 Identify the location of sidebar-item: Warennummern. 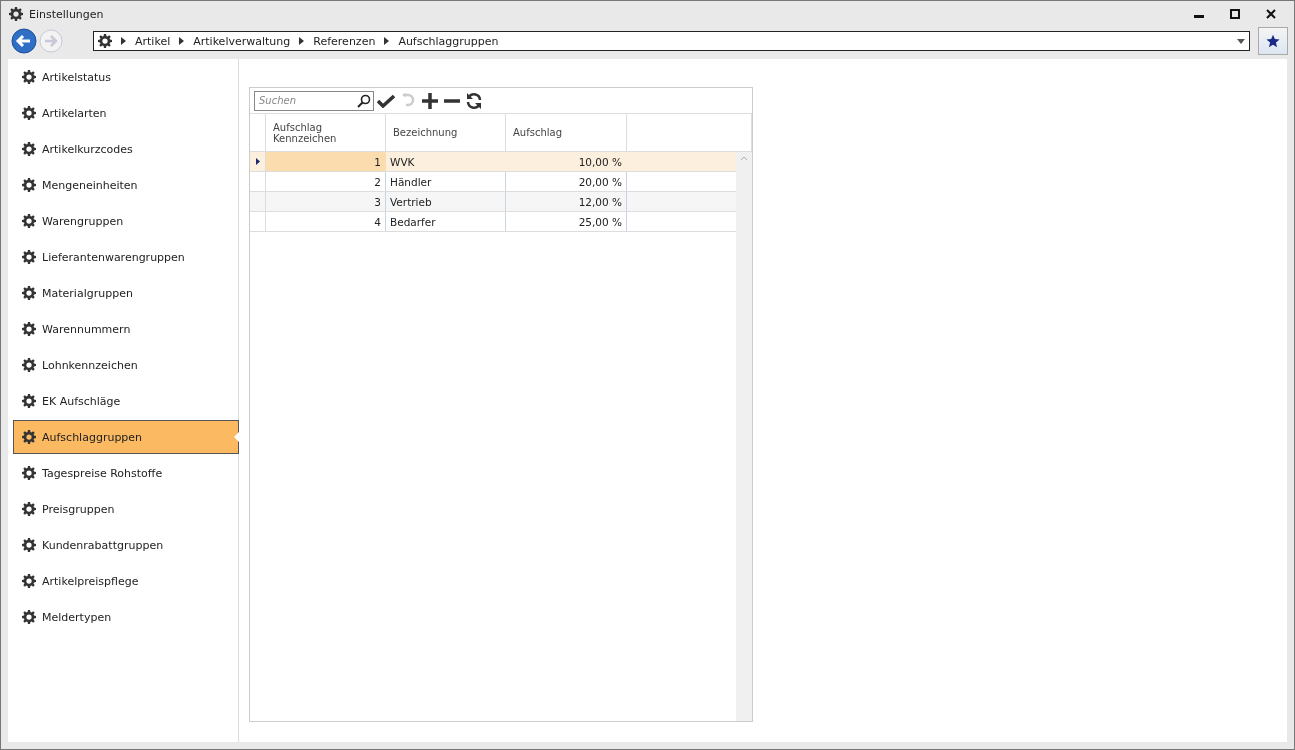
(125, 329).